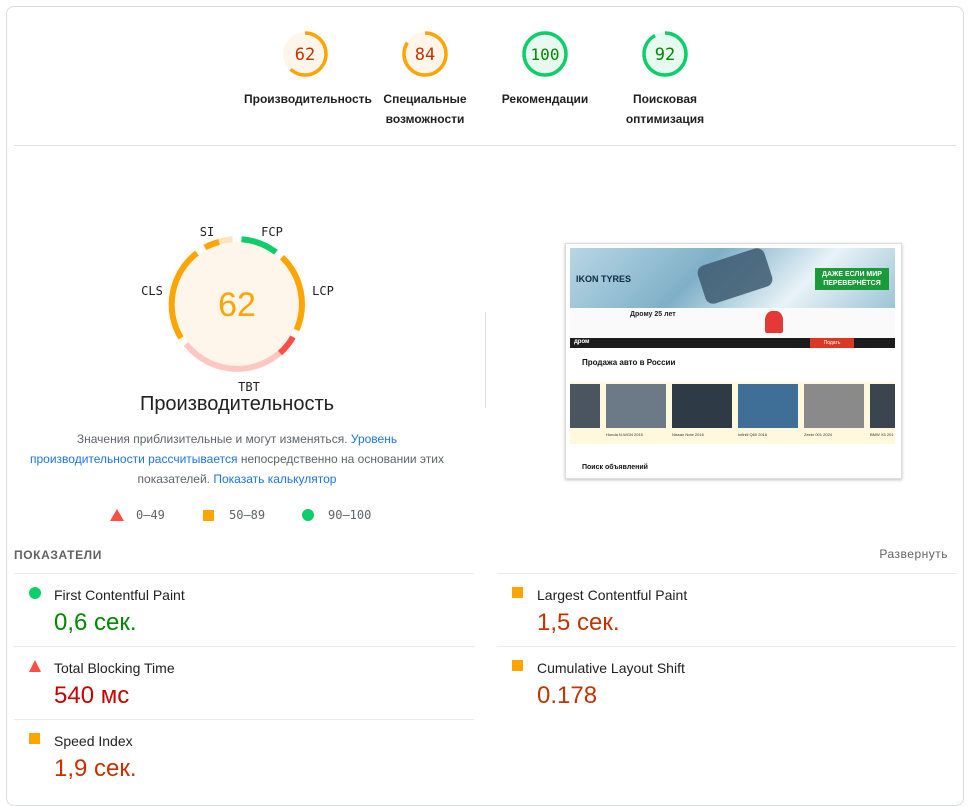  What do you see at coordinates (95, 768) in the screenshot?
I see `metric-value: 1,9 сек.` at bounding box center [95, 768].